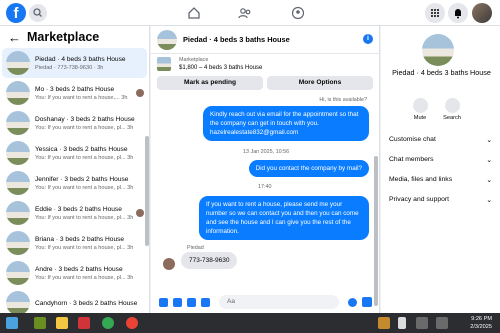  I want to click on listing-actions: Mark as pending More Options, so click(265, 82).